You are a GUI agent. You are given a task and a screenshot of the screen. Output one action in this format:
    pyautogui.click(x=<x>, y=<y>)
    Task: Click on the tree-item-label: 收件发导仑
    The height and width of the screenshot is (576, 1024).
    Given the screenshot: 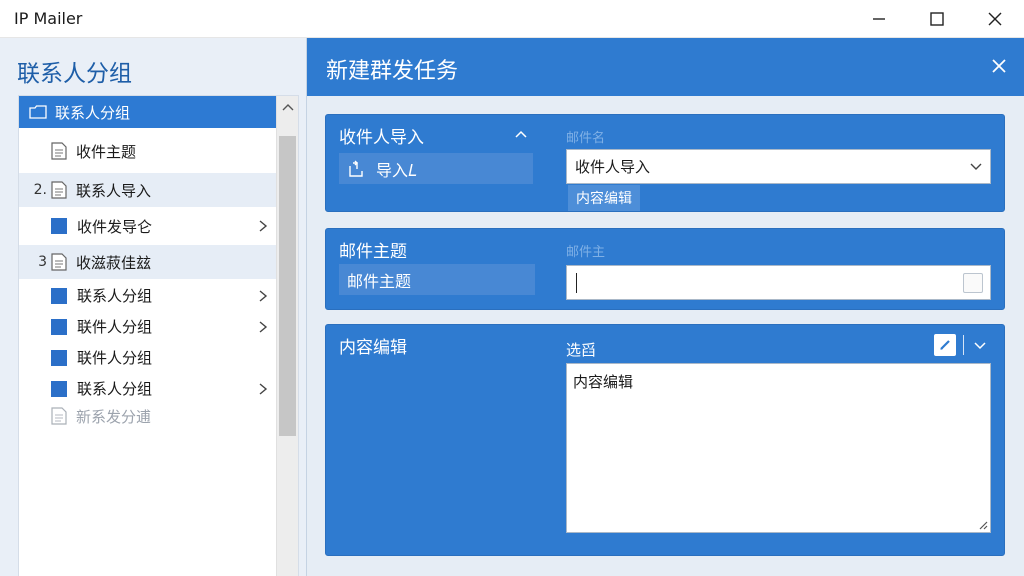 What is the action you would take?
    pyautogui.click(x=115, y=226)
    